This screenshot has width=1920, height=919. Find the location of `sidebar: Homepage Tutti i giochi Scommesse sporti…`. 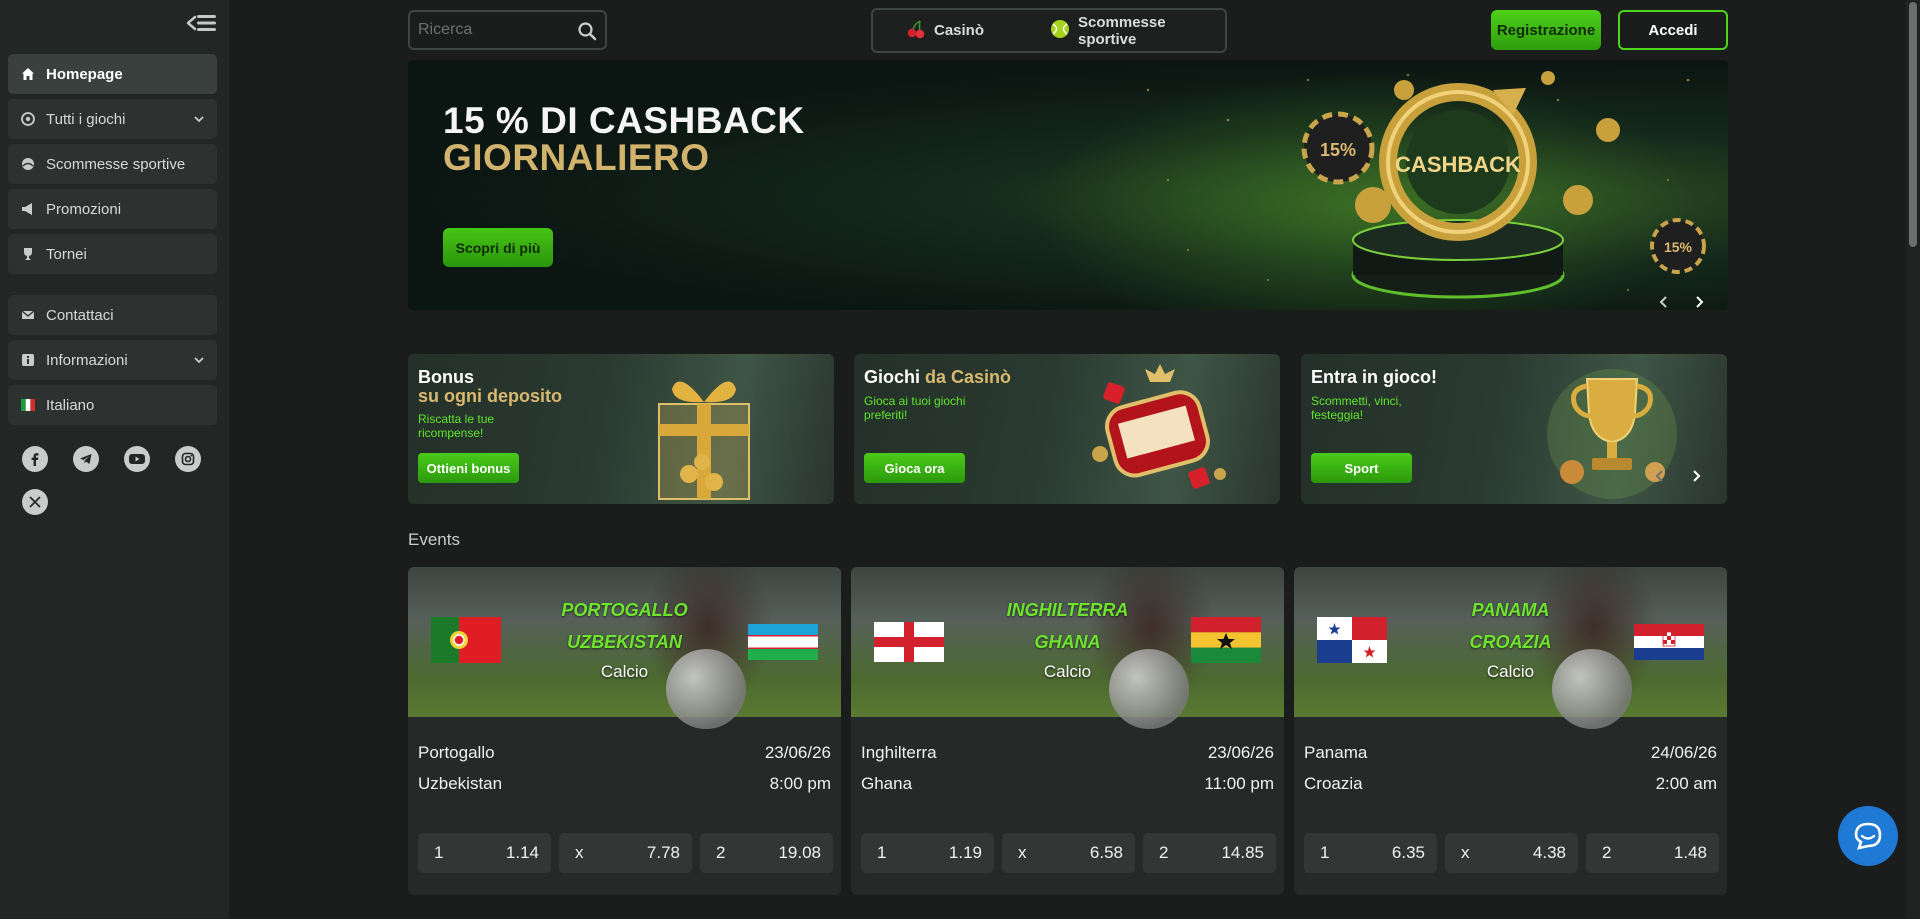

sidebar: Homepage Tutti i giochi Scommesse sporti… is located at coordinates (115, 459).